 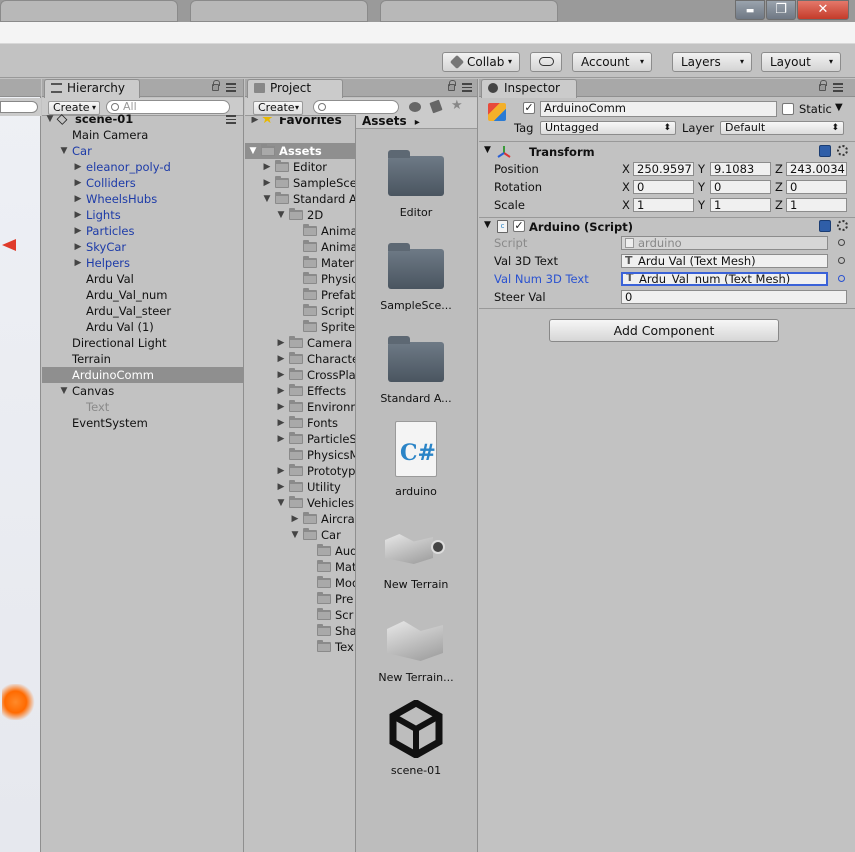 What do you see at coordinates (300, 279) in the screenshot?
I see `tree-item: Physic` at bounding box center [300, 279].